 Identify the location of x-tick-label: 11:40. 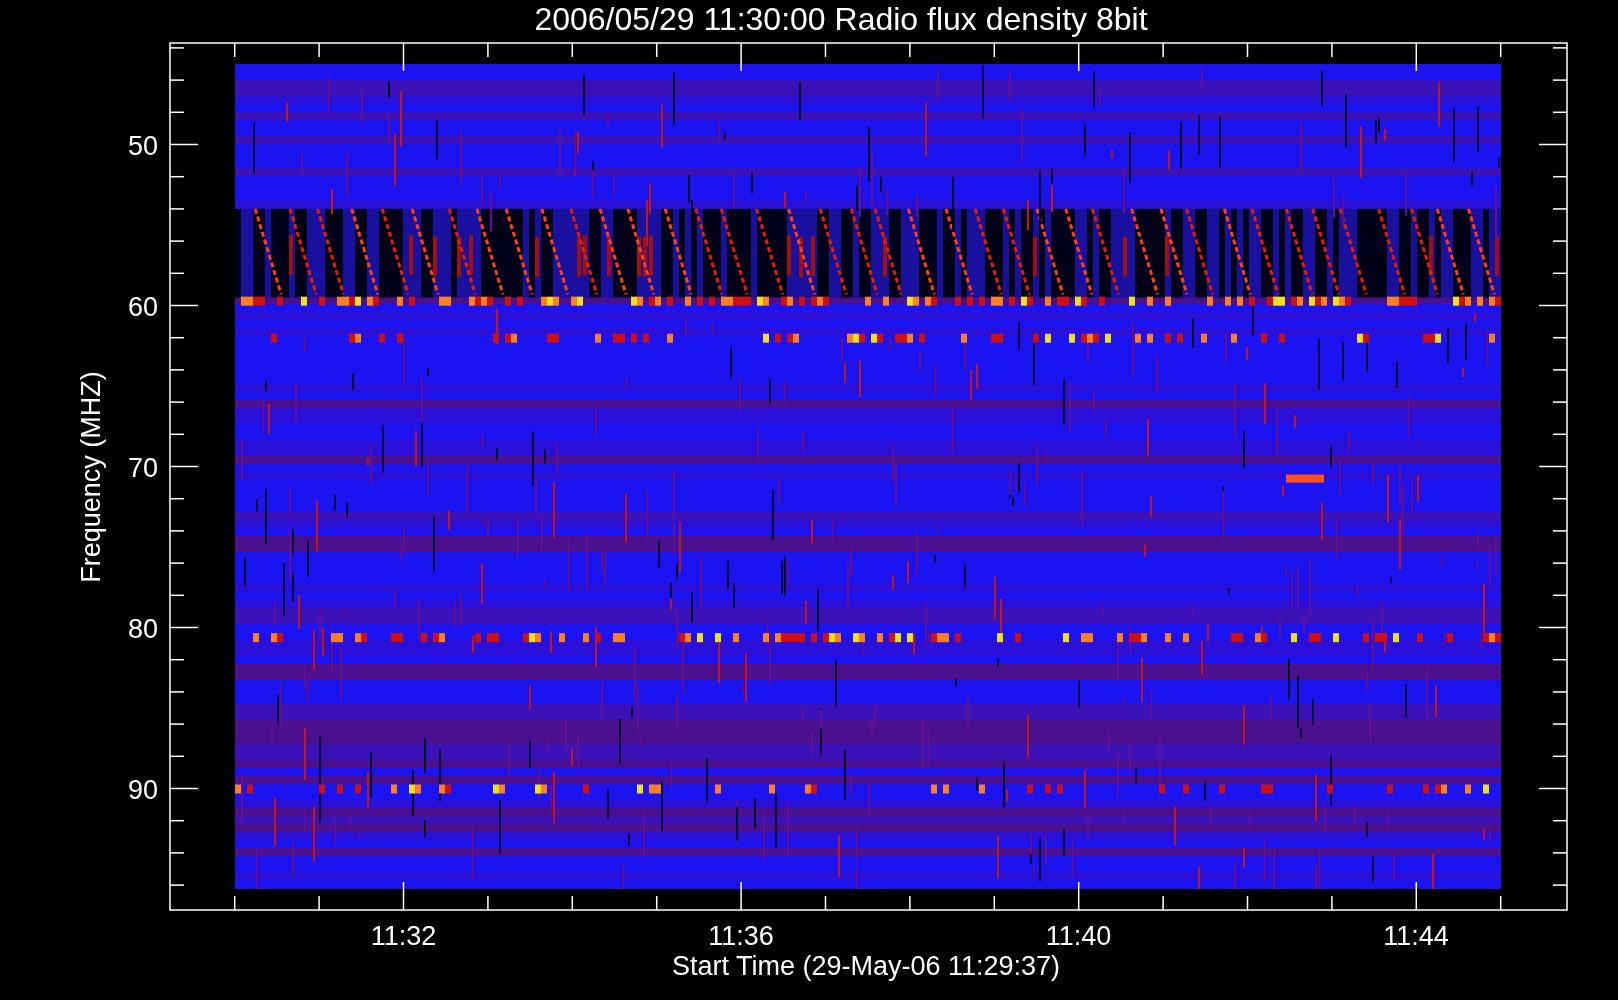
(1078, 936).